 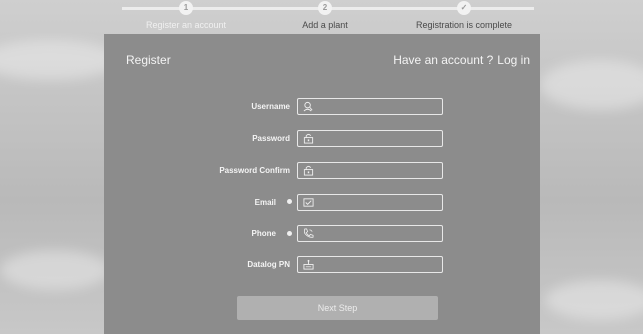 I want to click on user-icon, so click(x=308, y=106).